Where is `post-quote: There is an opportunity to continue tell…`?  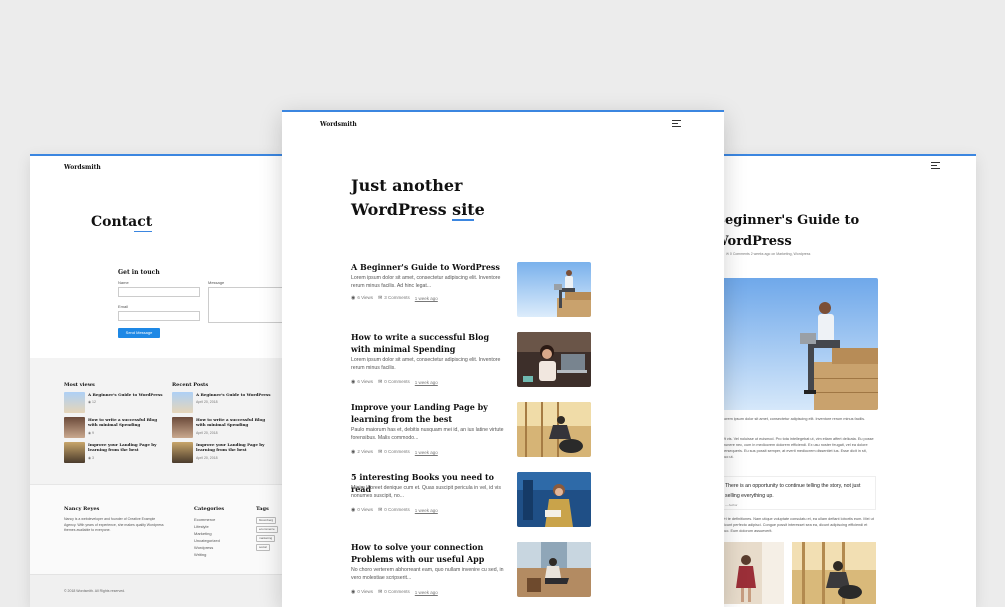 post-quote: There is an opportunity to continue tell… is located at coordinates (799, 493).